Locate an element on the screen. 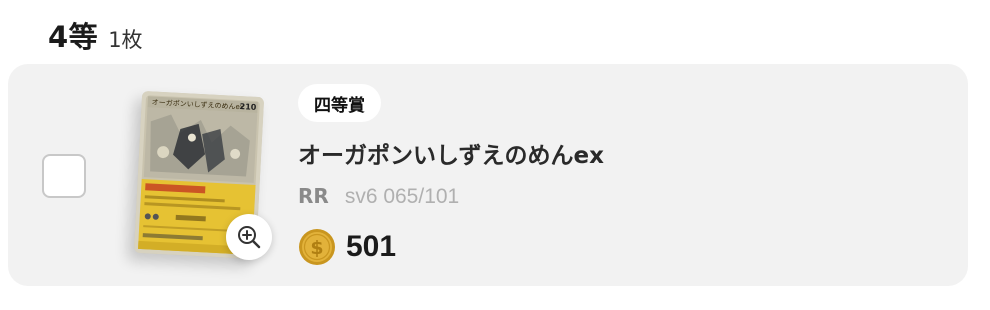 The width and height of the screenshot is (990, 310). price: $ 501 is located at coordinates (347, 247).